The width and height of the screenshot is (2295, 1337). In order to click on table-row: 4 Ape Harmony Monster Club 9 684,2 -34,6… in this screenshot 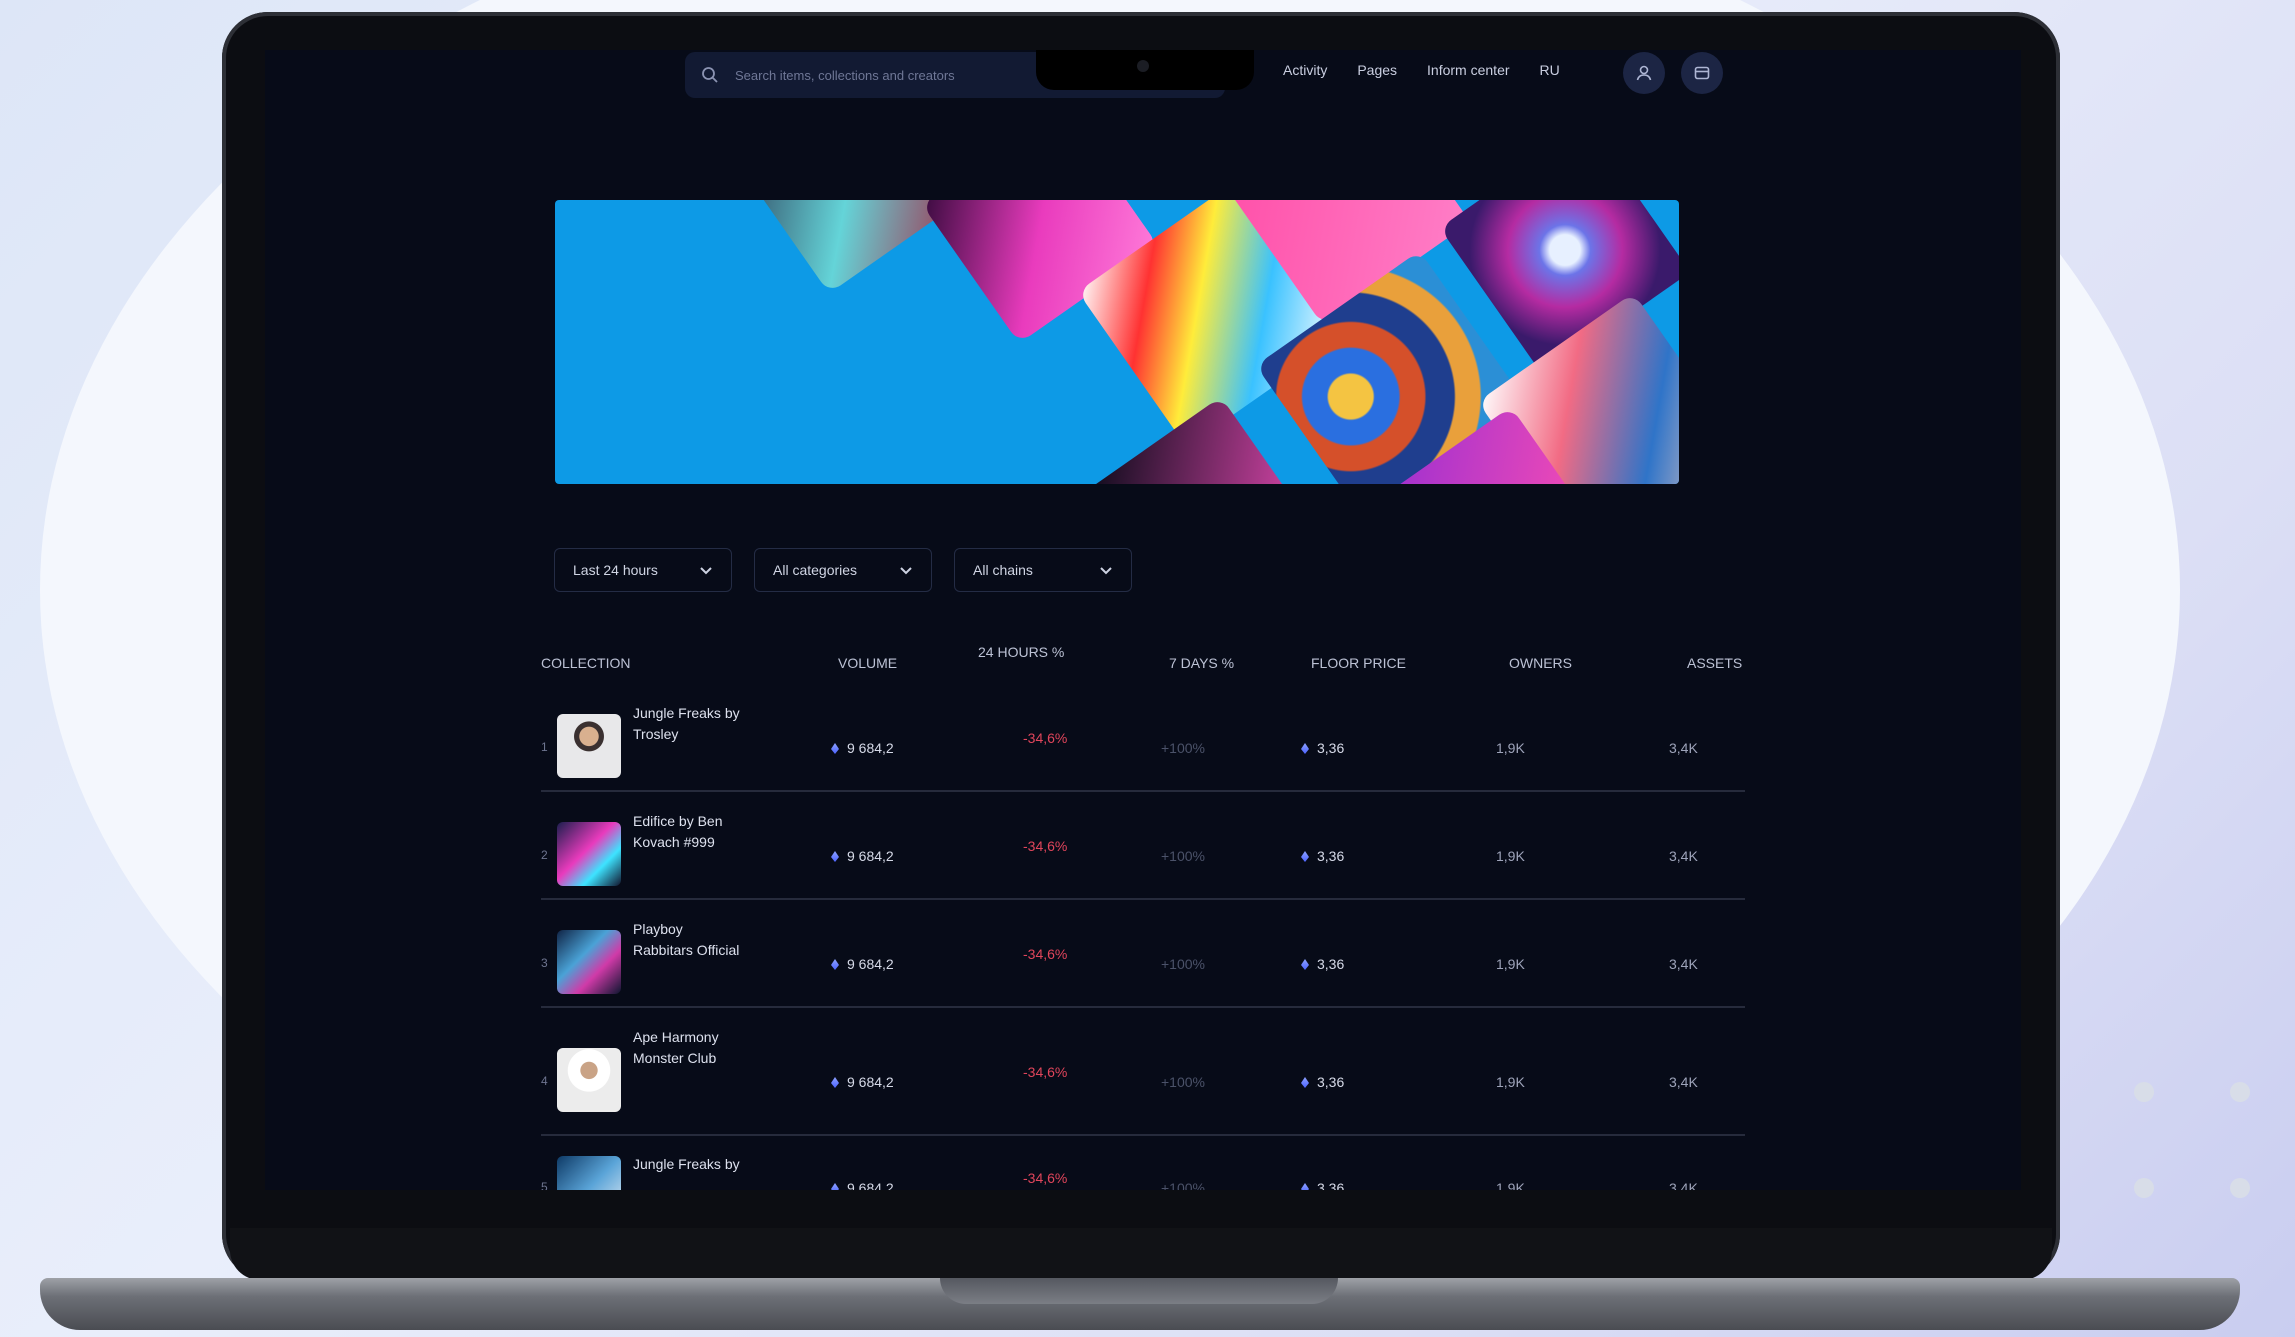, I will do `click(1143, 1082)`.